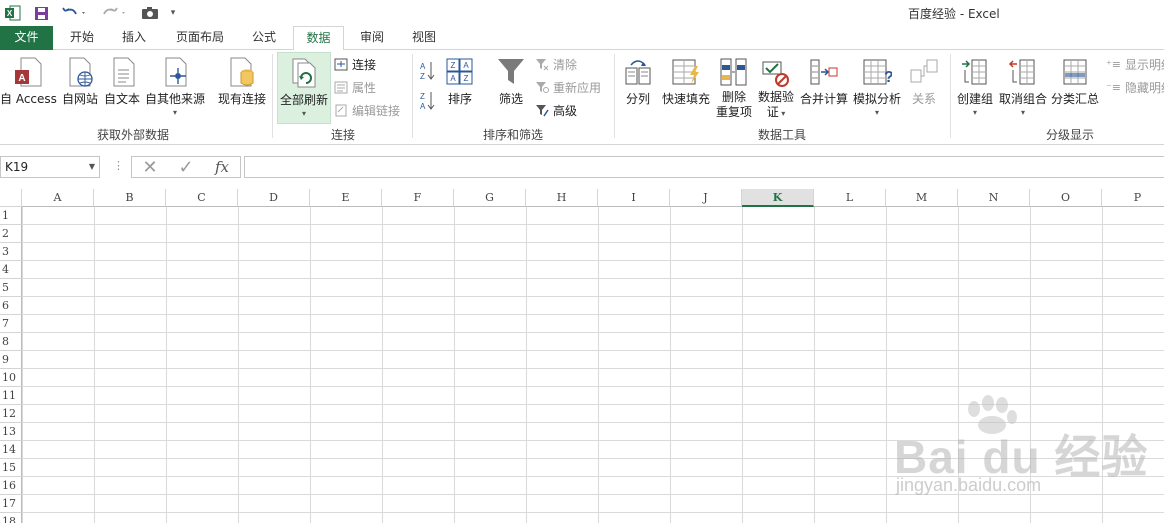  I want to click on what-if-analysis-button: ? 模拟分析 ▾, so click(877, 86).